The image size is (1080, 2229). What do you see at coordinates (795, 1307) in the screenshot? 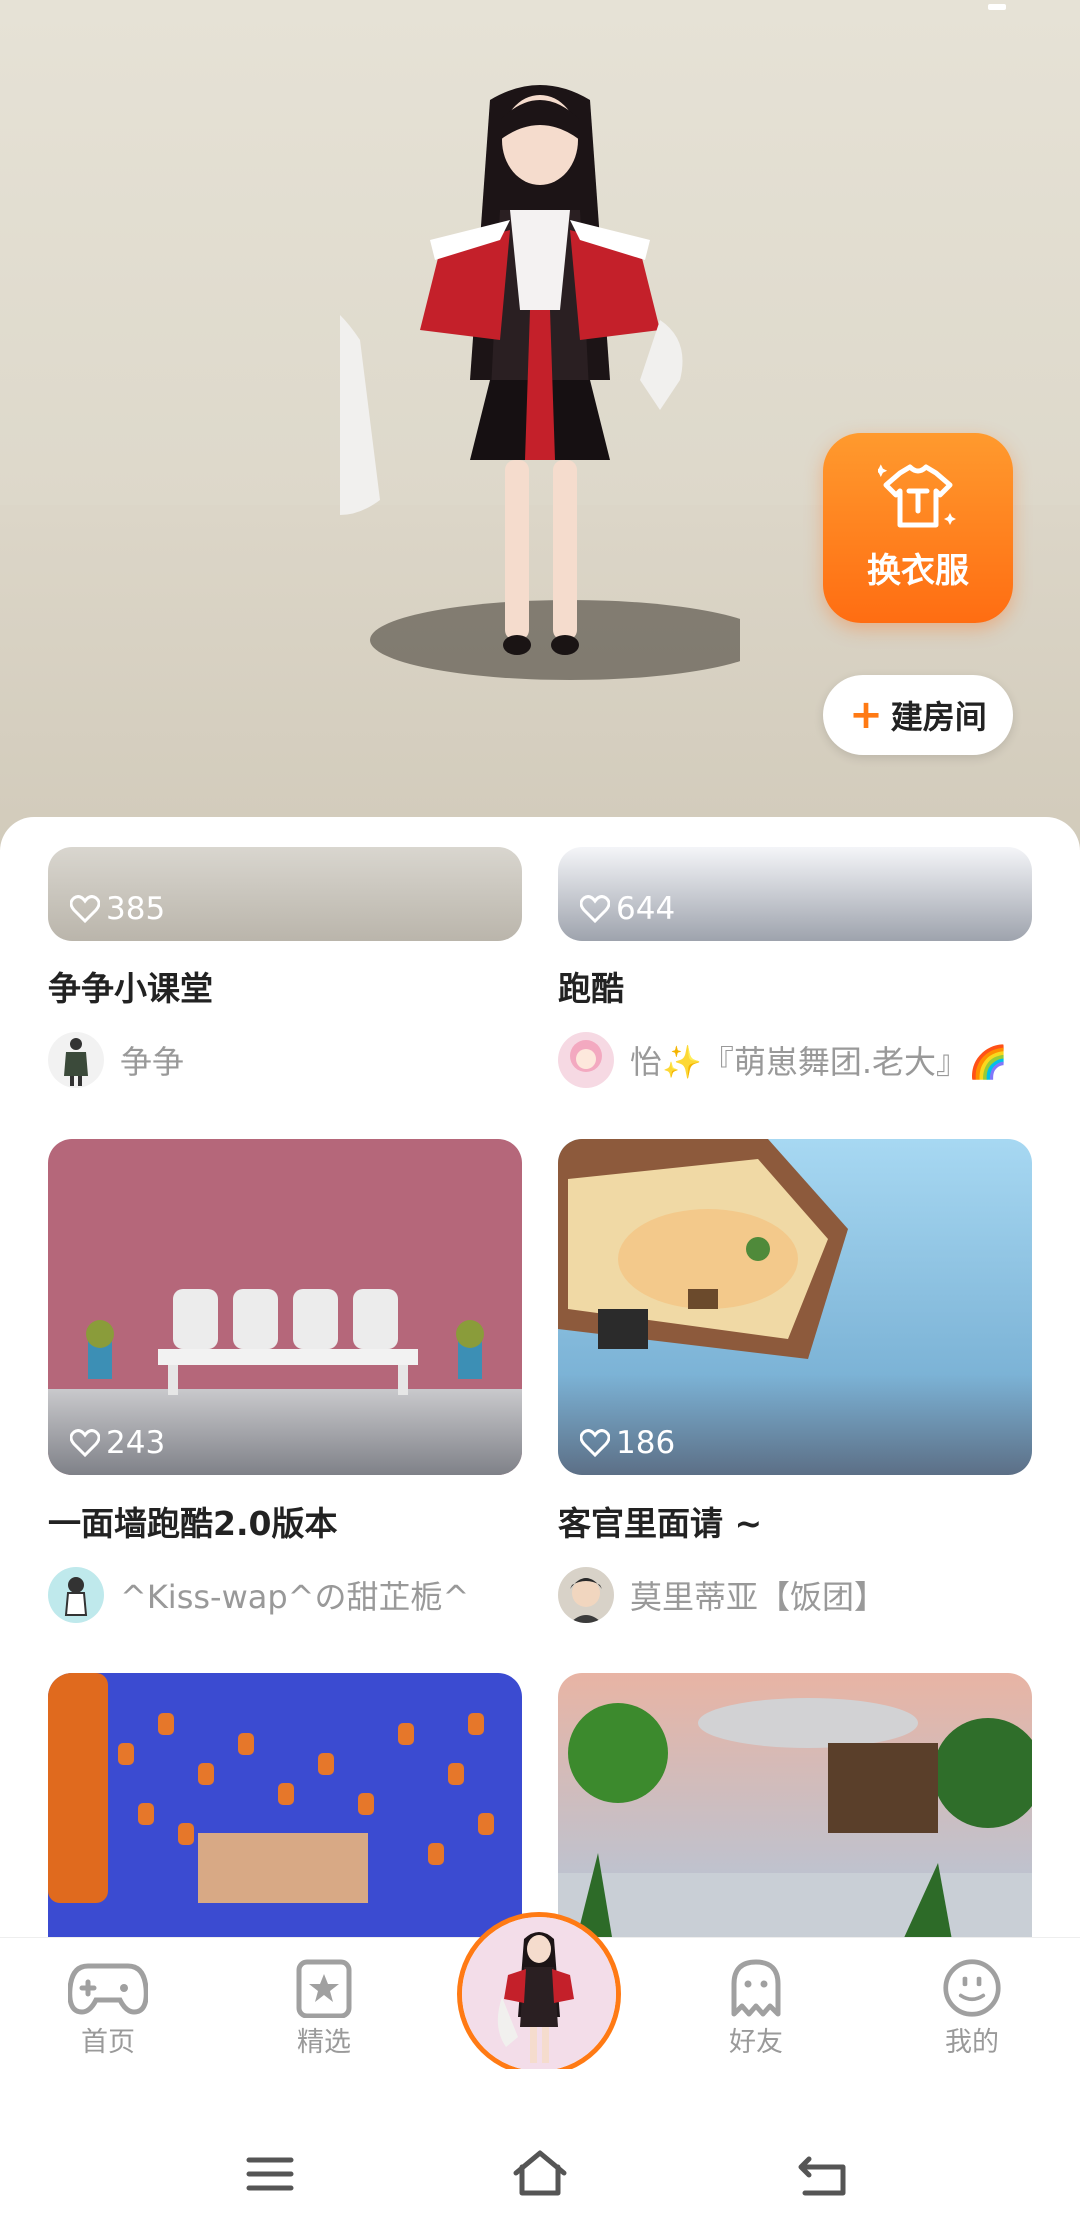
I see `room-thumbnail: 186` at bounding box center [795, 1307].